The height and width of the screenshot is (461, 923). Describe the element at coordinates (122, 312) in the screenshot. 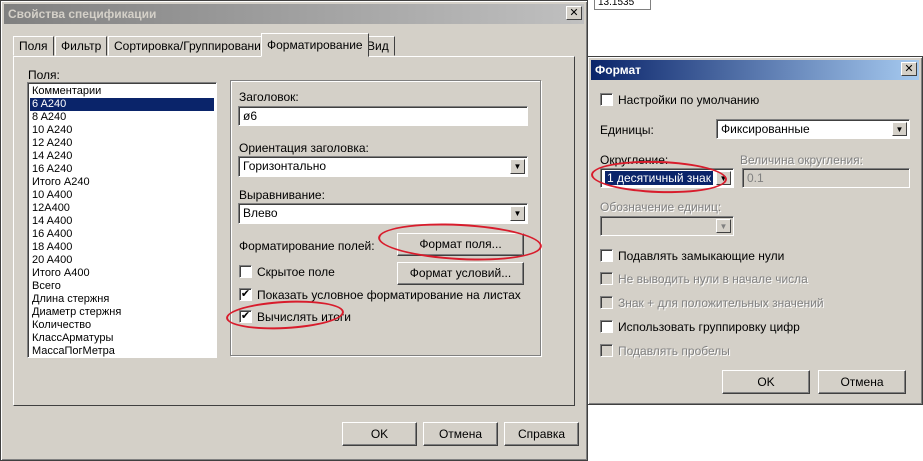

I see `list-item: Диаметр стержня` at that location.